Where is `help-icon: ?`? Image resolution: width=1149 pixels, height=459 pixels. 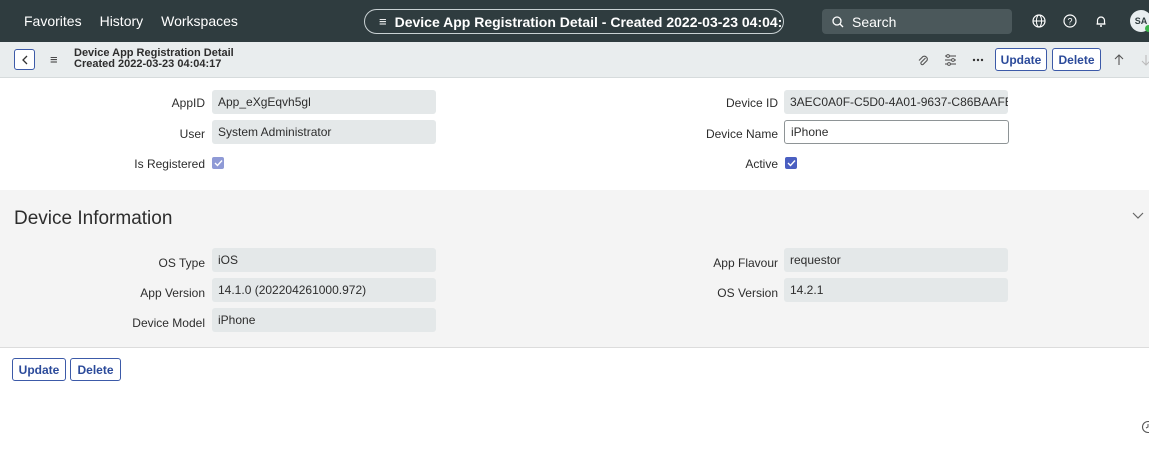 help-icon: ? is located at coordinates (1070, 21).